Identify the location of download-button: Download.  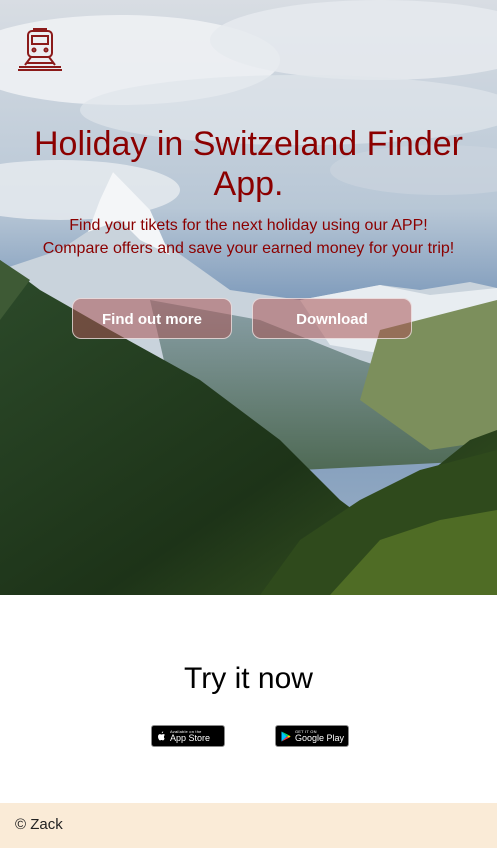
(332, 318).